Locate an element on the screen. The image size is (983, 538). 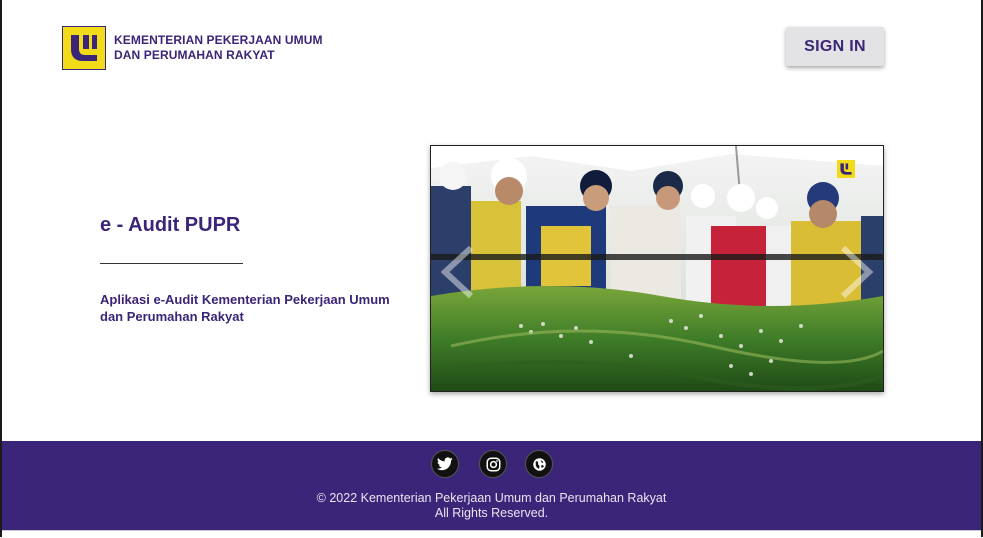
org-name-line2: DAN PERUMAHAN RAKYAT is located at coordinates (194, 55).